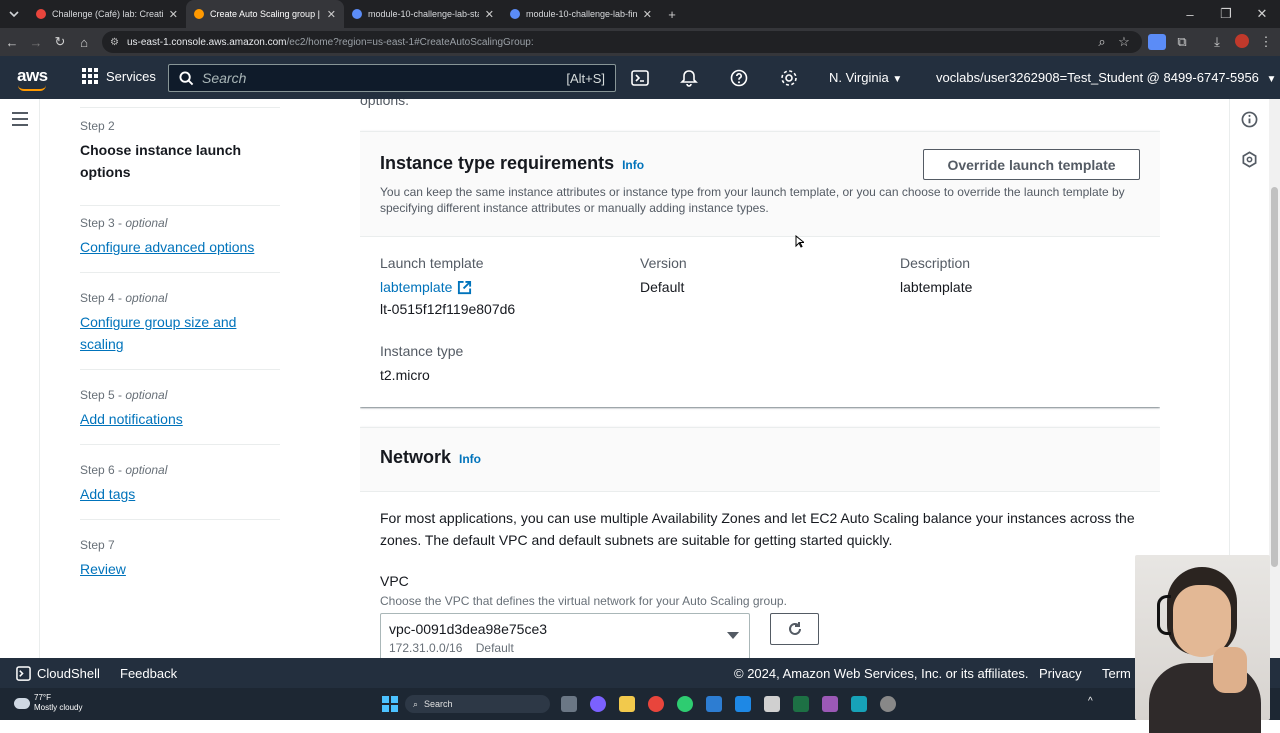 This screenshot has height=733, width=1280. I want to click on instance-info-link: Info, so click(633, 165).